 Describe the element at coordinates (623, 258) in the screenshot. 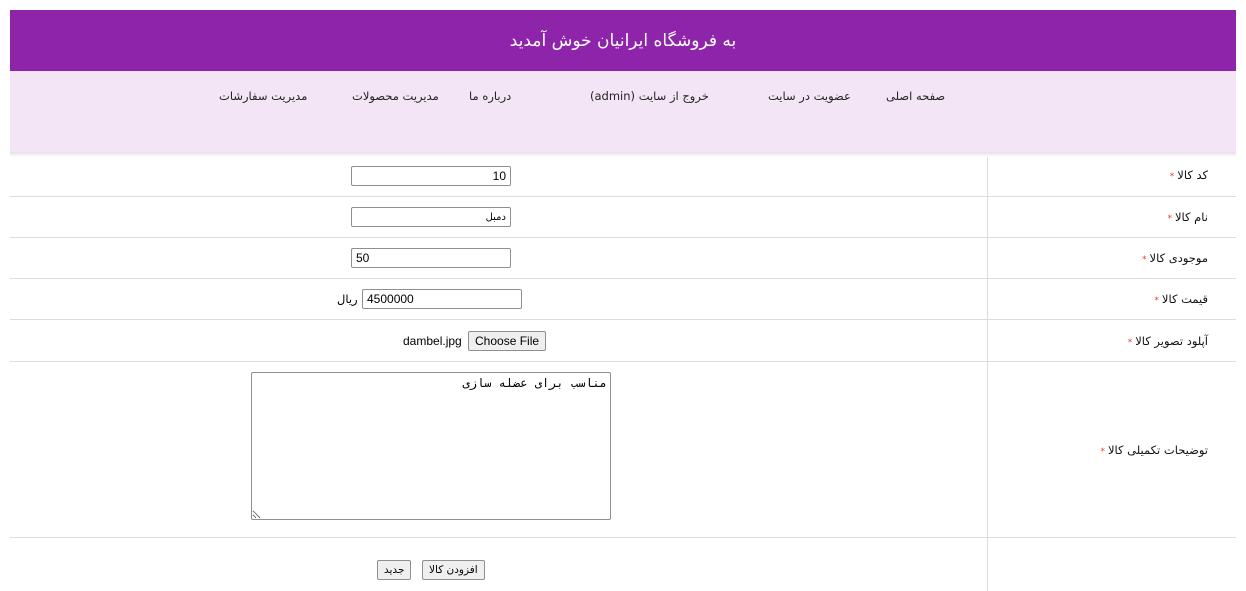

I see `row-stock` at that location.